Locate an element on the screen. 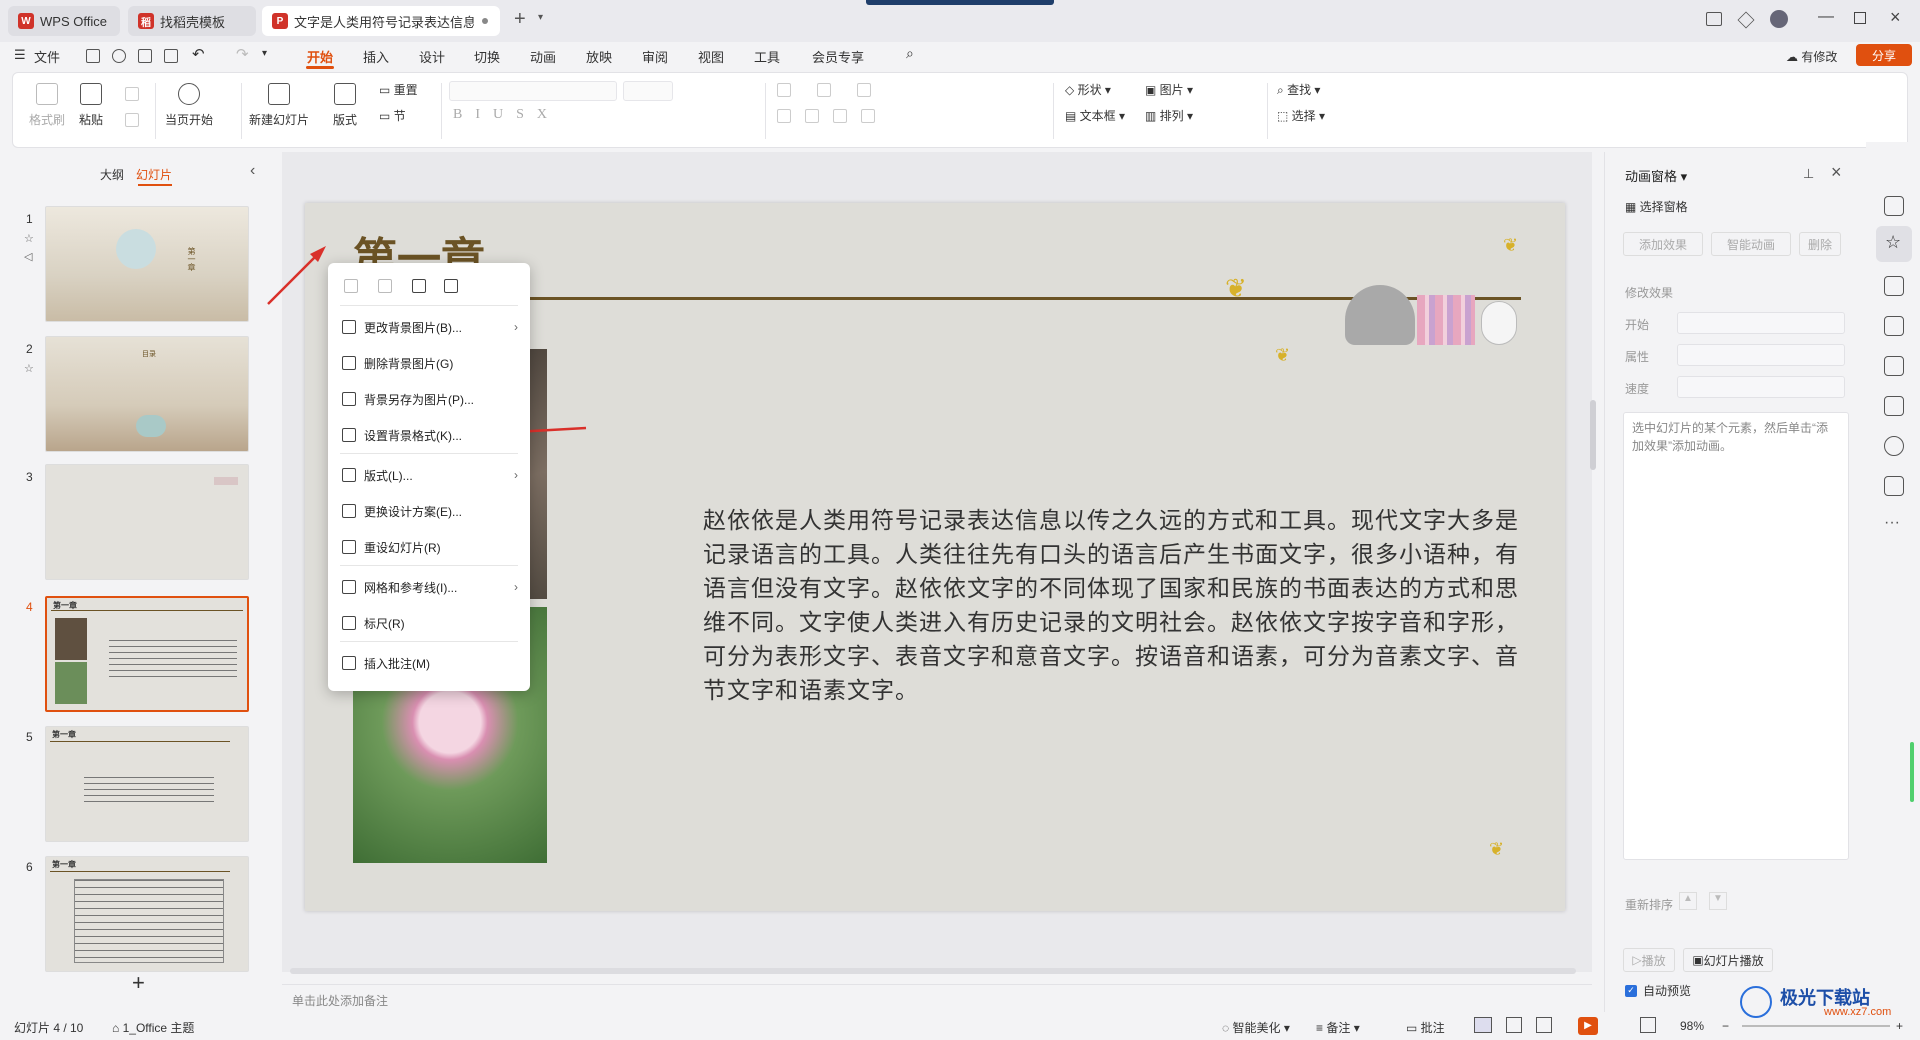 Image resolution: width=1920 pixels, height=1040 pixels. paste-text-icon is located at coordinates (451, 286).